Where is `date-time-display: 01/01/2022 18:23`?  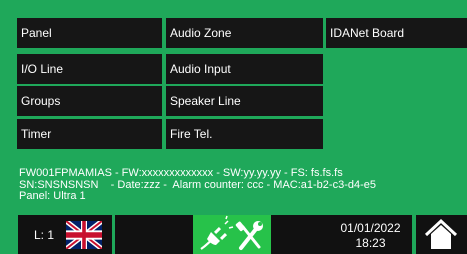
date-time-display: 01/01/2022 18:23 is located at coordinates (370, 234).